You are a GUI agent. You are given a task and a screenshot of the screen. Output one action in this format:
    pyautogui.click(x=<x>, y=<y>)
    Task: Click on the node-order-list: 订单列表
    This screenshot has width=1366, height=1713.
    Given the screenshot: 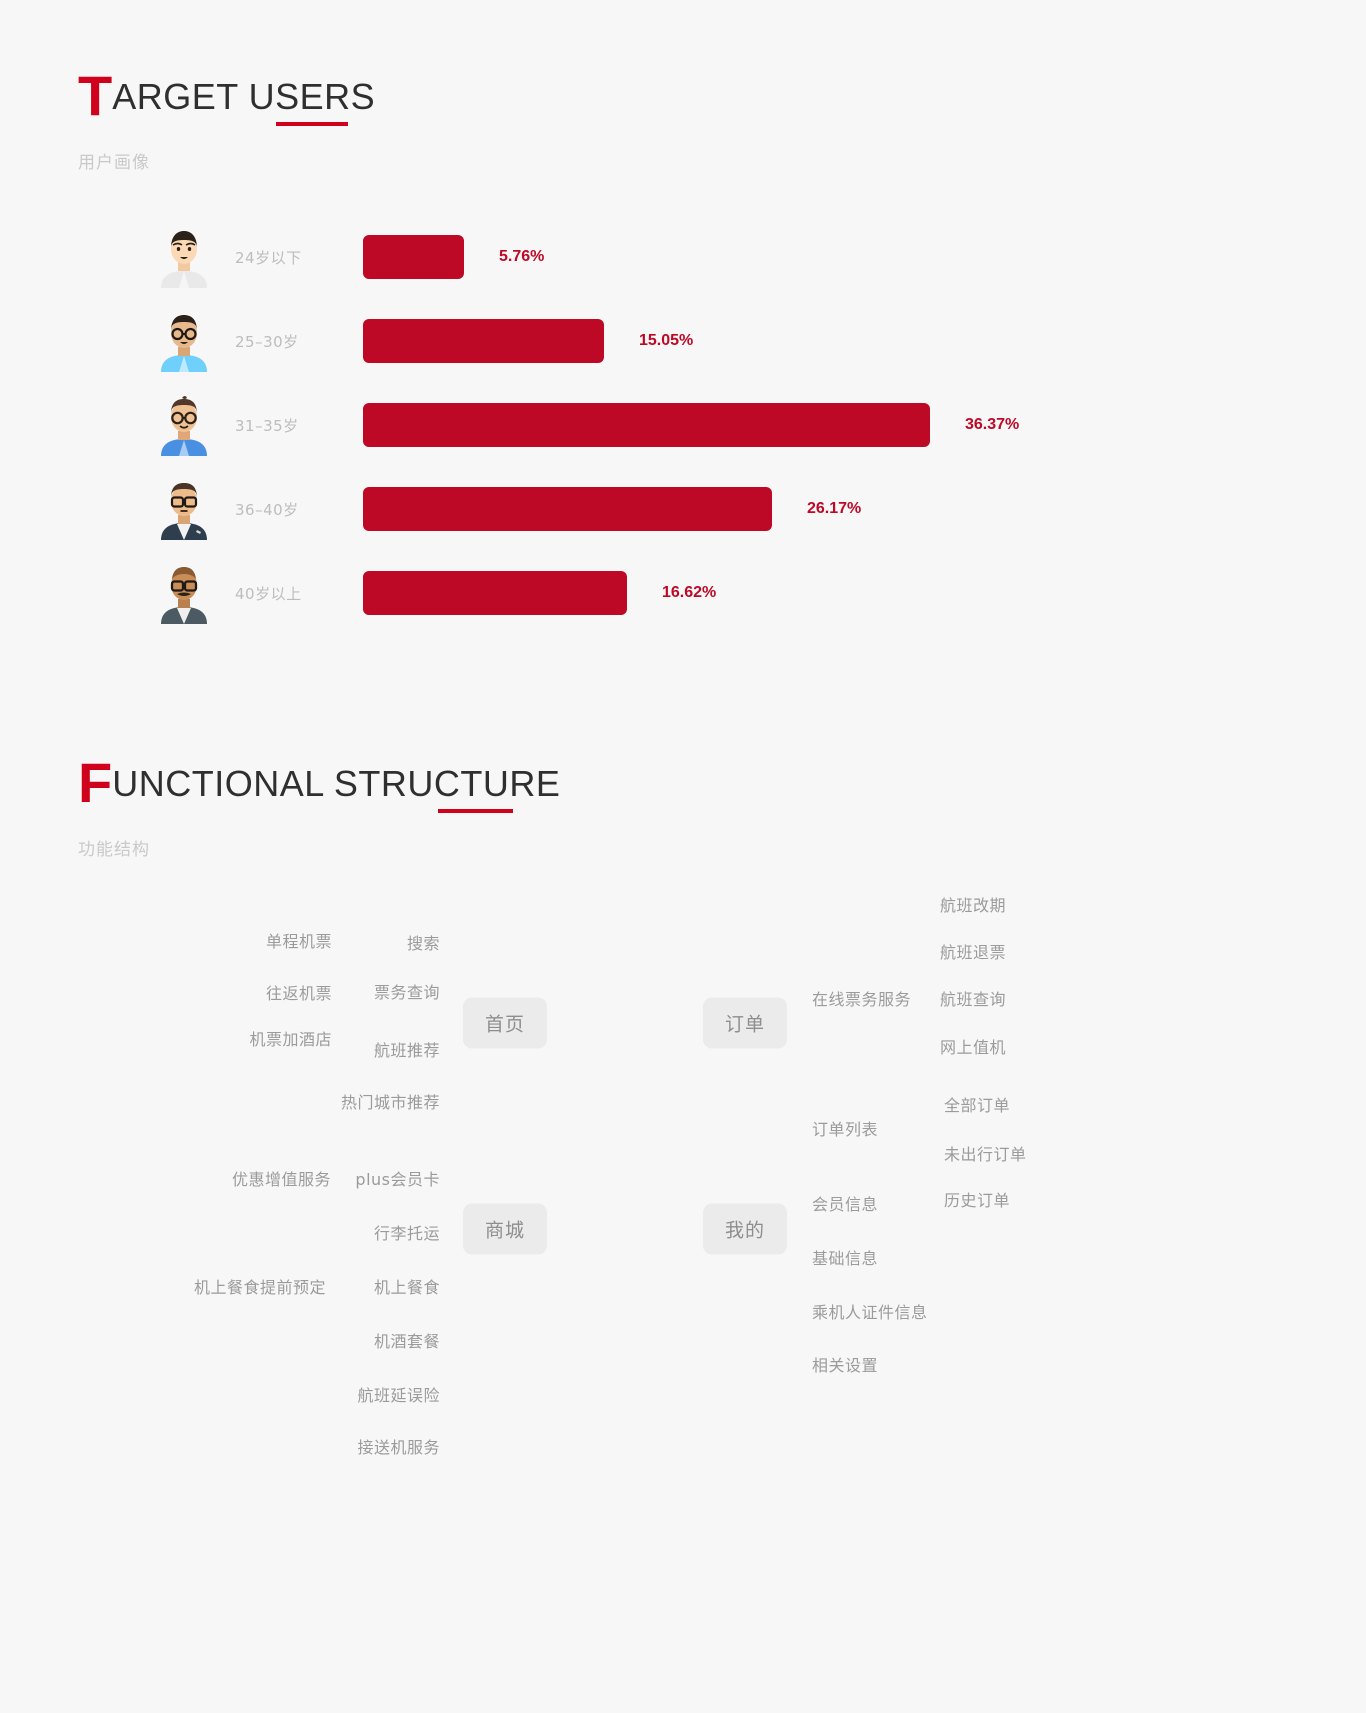 What is the action you would take?
    pyautogui.click(x=845, y=1130)
    